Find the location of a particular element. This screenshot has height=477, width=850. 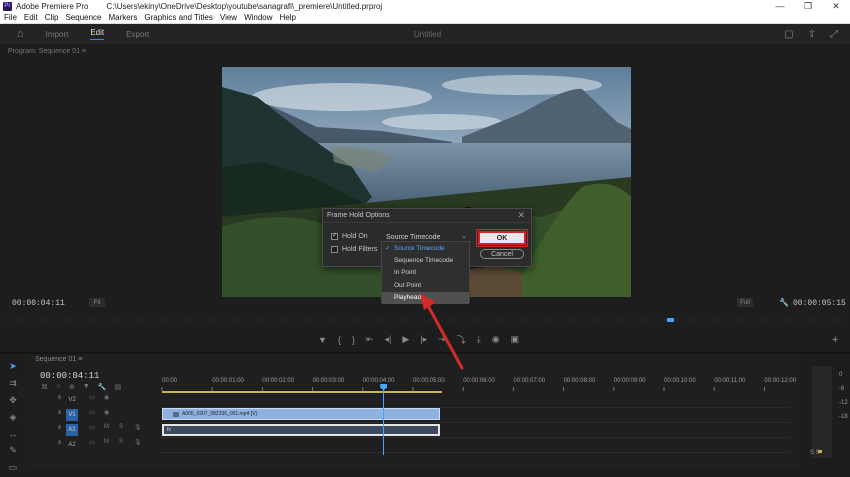

dropdown-item-sequence-timecode: Sequence Timecode is located at coordinates (425, 261).